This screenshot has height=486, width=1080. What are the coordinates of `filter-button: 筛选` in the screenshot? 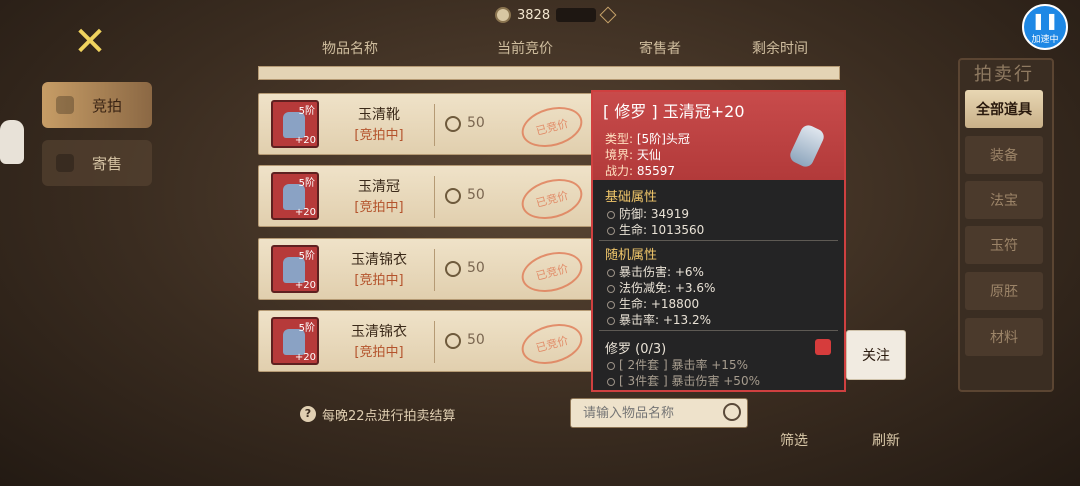 It's located at (794, 440).